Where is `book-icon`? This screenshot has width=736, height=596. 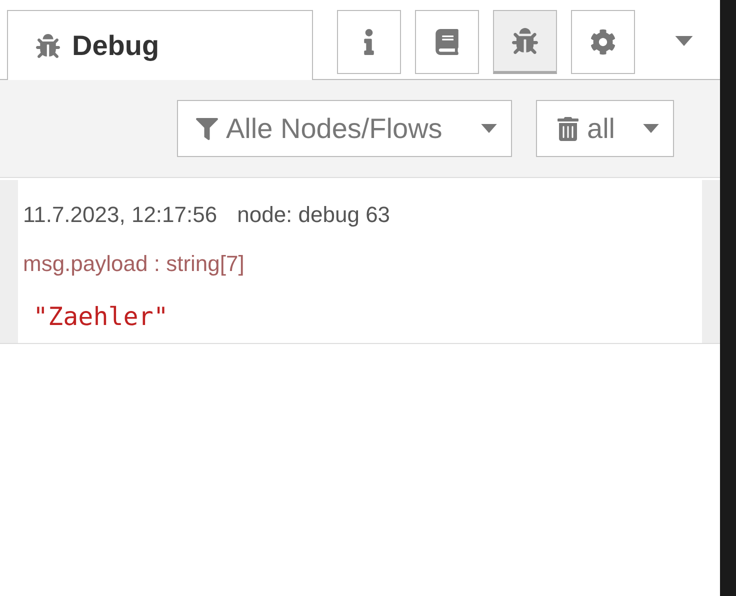
book-icon is located at coordinates (447, 42).